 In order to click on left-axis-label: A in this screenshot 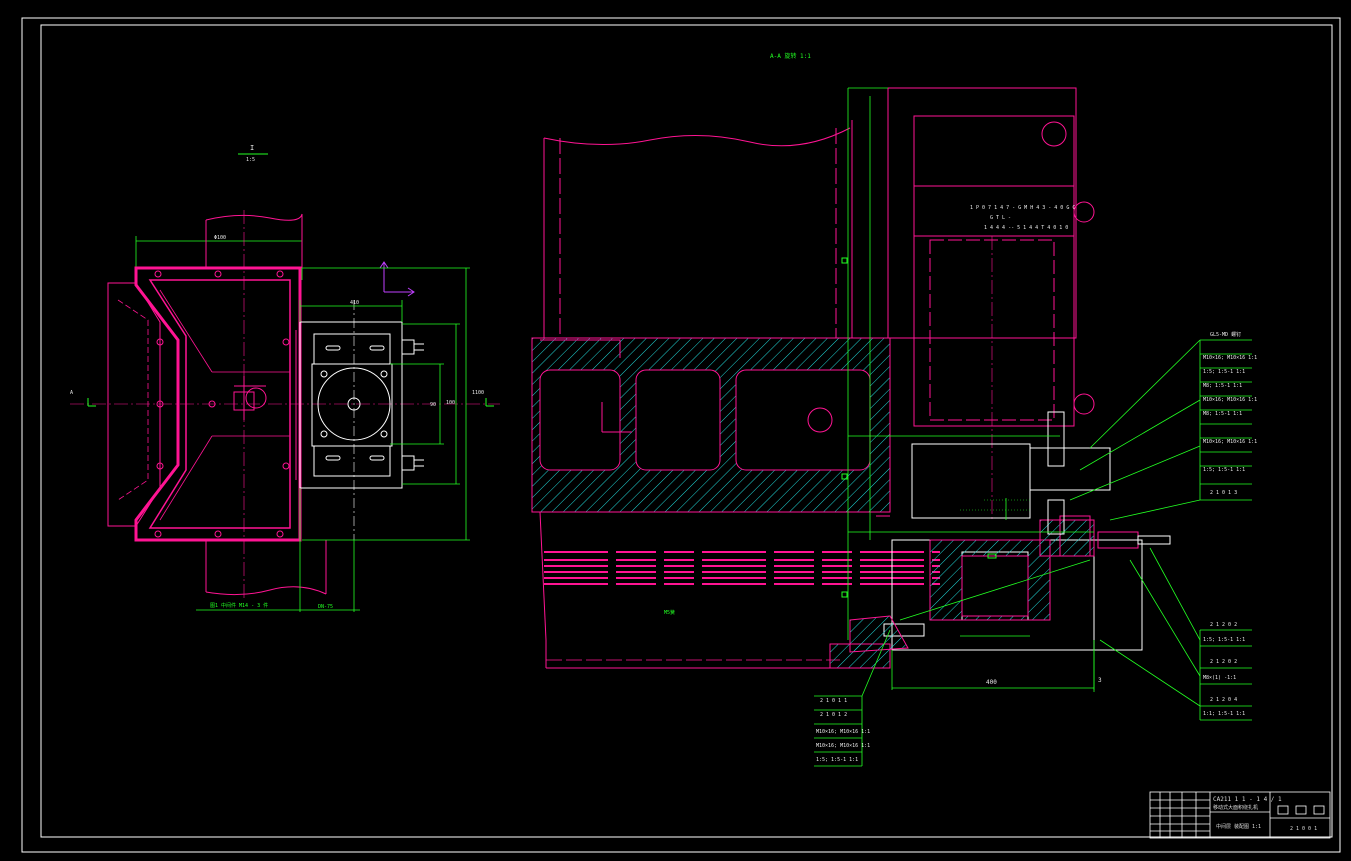, I will do `click(72, 393)`.